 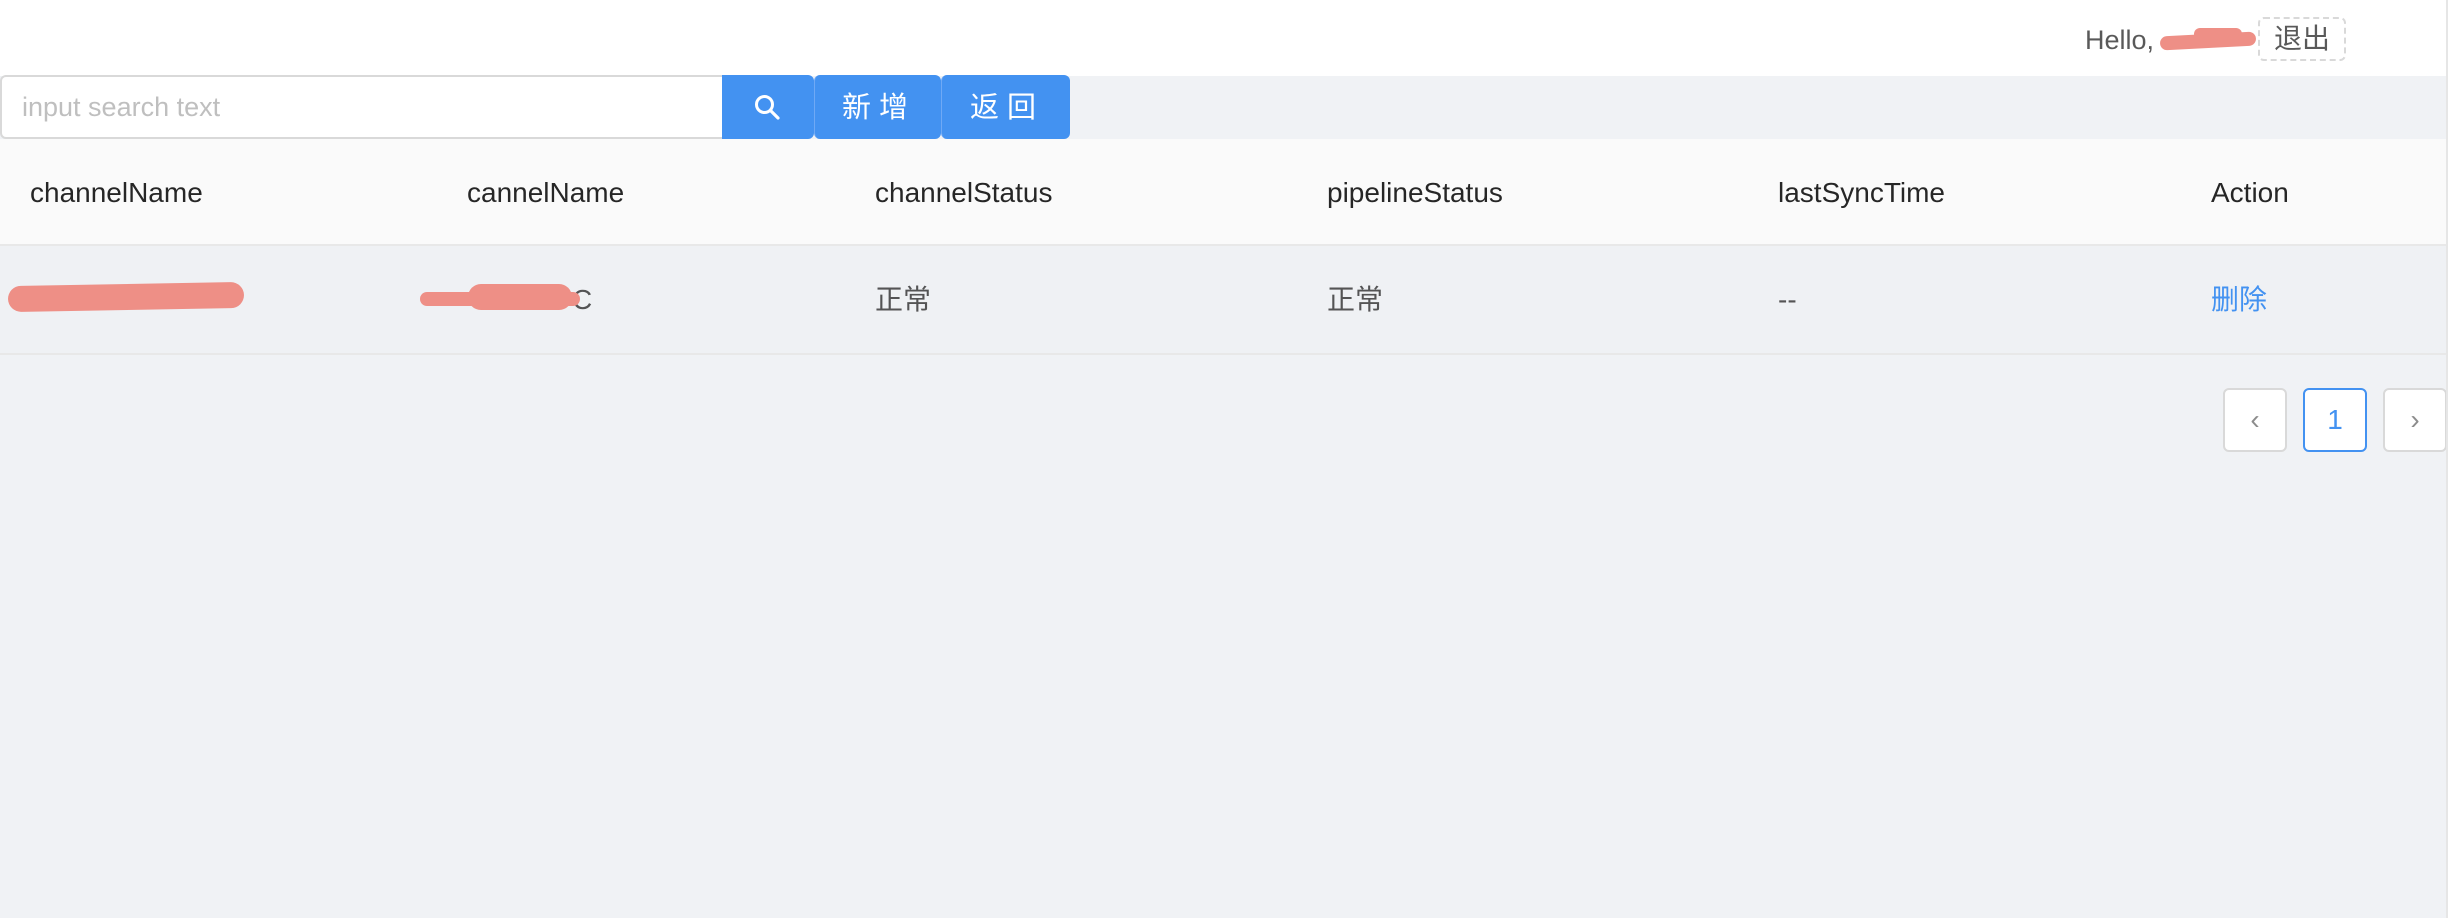 I want to click on column-header-cannelname: cannelName, so click(x=545, y=192).